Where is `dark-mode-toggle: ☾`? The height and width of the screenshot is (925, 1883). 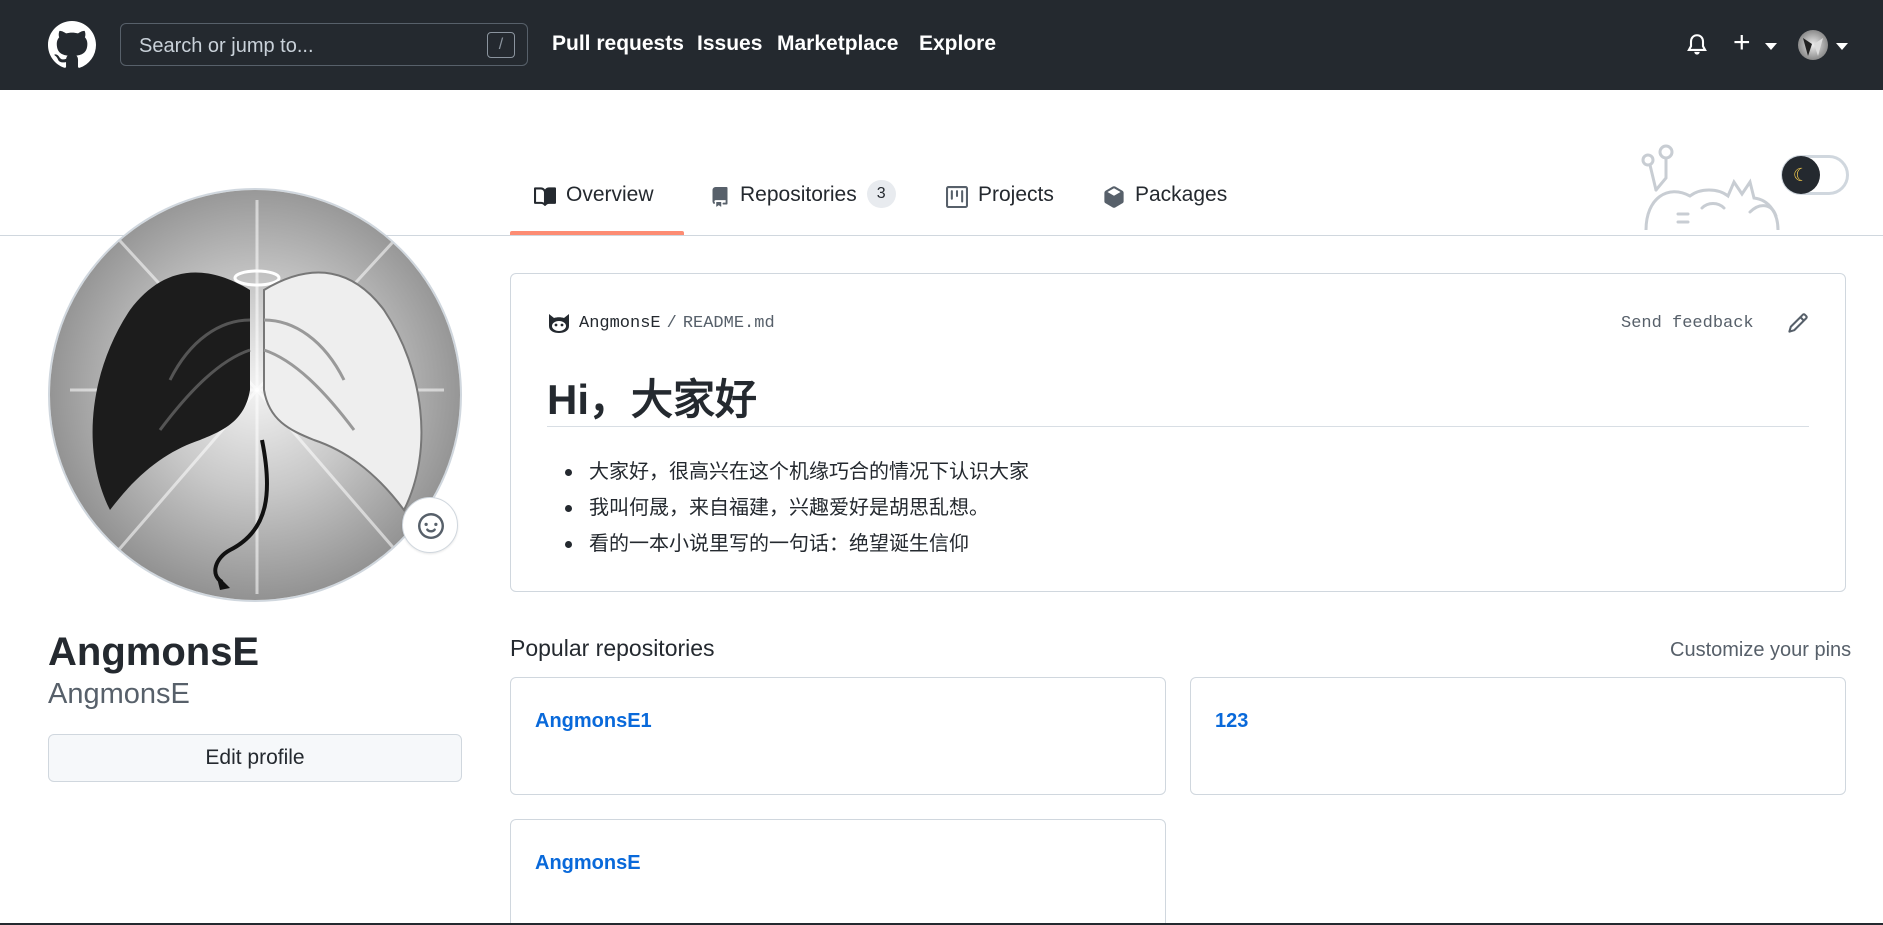 dark-mode-toggle: ☾ is located at coordinates (1815, 175).